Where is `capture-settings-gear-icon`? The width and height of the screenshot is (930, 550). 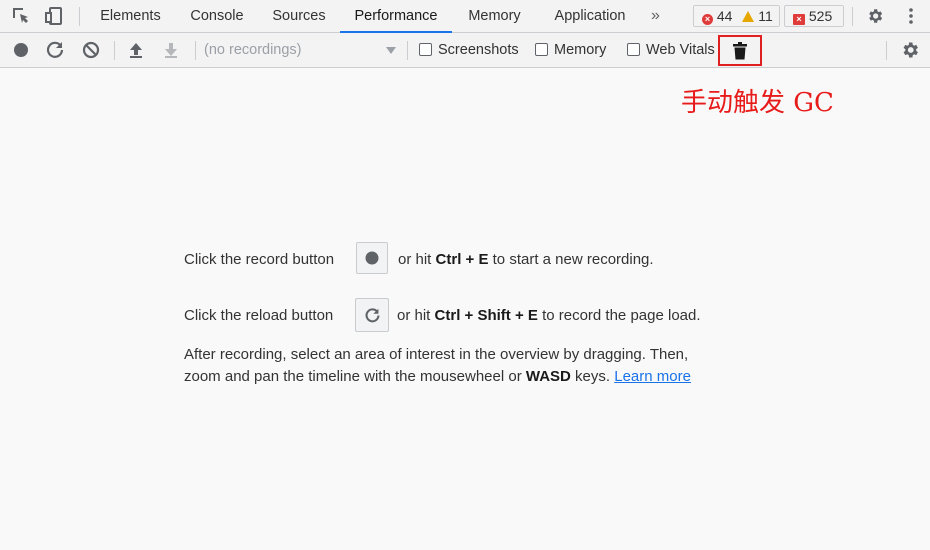 capture-settings-gear-icon is located at coordinates (910, 50).